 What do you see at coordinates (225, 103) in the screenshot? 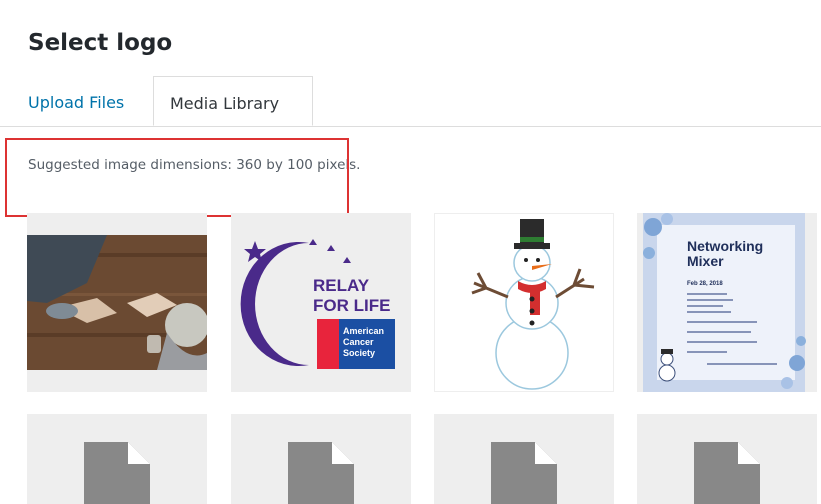
I see `tab-media-library-label: Media Library` at bounding box center [225, 103].